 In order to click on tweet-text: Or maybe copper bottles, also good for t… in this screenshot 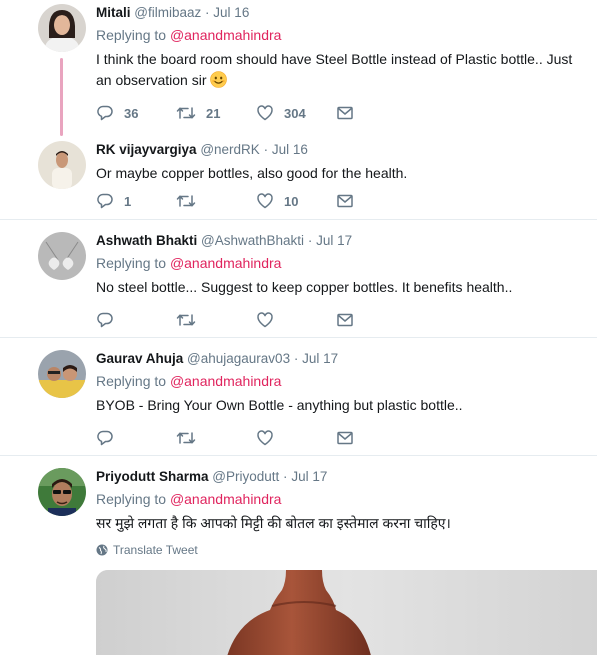, I will do `click(252, 173)`.